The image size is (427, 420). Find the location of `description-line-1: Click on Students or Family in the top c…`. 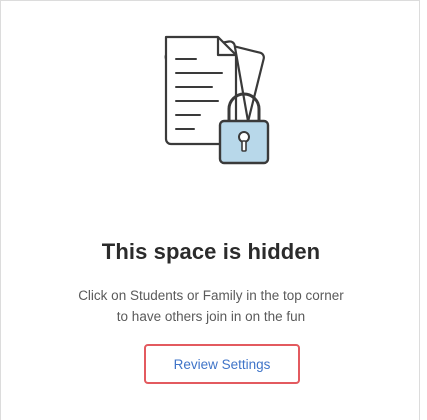

description-line-1: Click on Students or Family in the top c… is located at coordinates (211, 295).